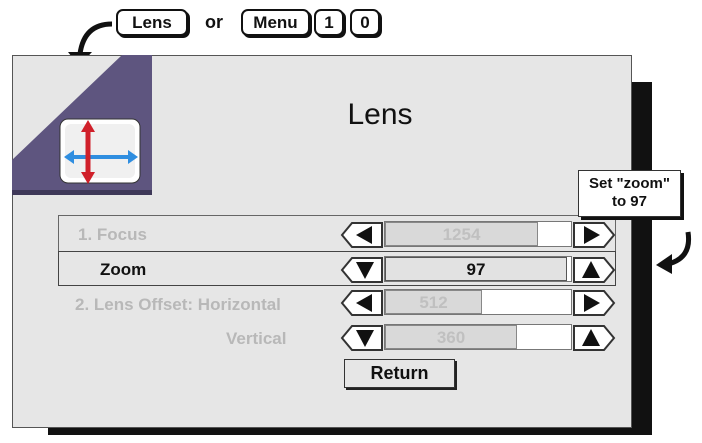 This screenshot has height=443, width=702. What do you see at coordinates (380, 114) in the screenshot?
I see `menu-title: Lens` at bounding box center [380, 114].